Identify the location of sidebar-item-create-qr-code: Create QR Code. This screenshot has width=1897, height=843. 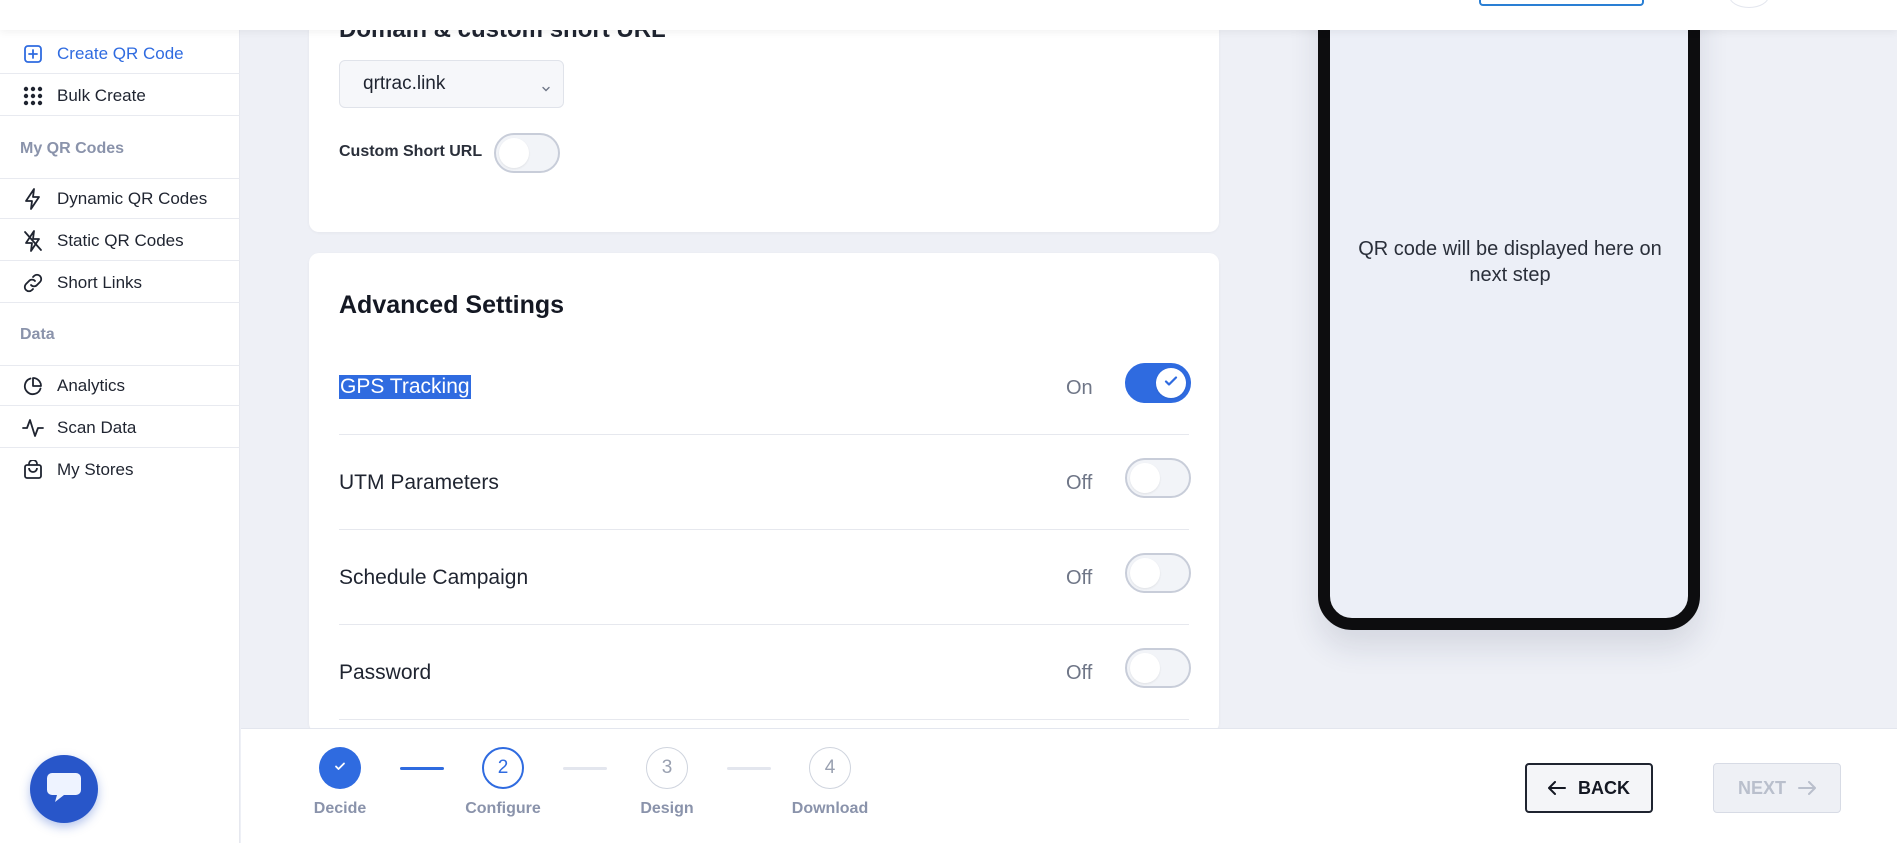
(120, 54).